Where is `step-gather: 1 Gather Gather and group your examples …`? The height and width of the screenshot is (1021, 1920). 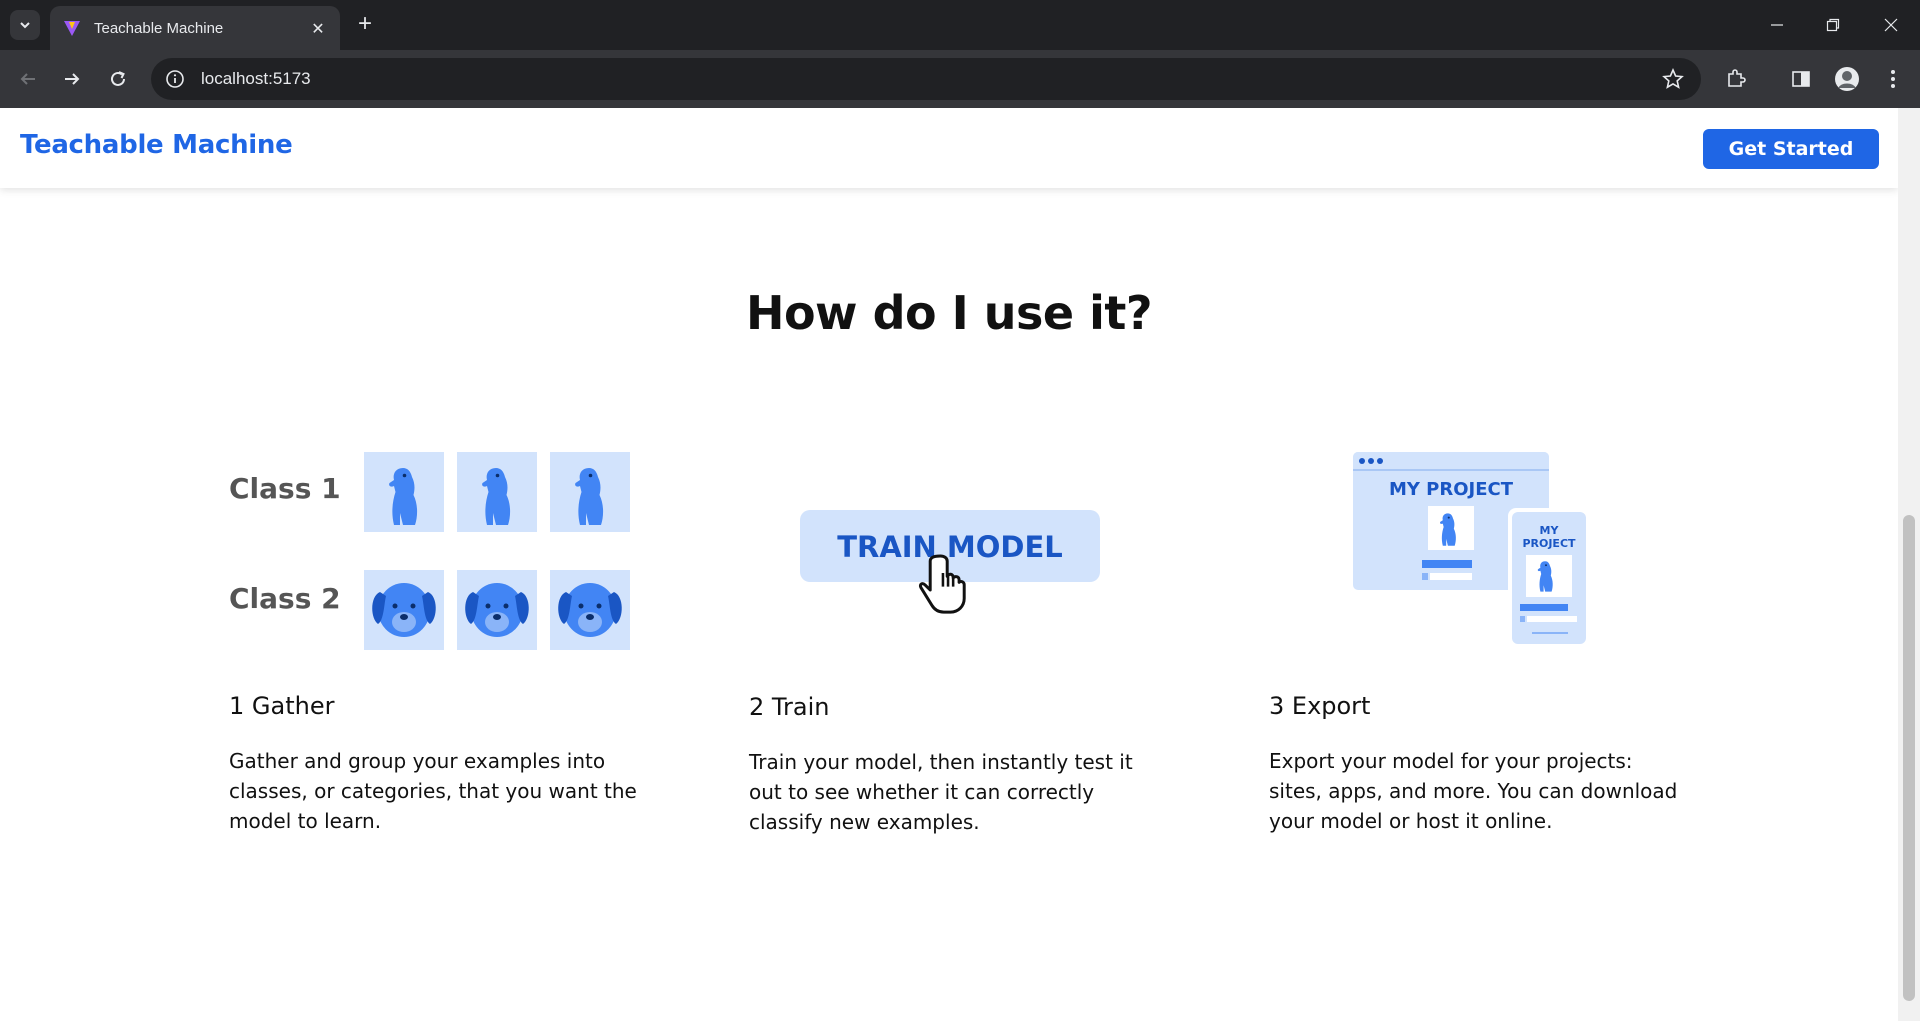 step-gather: 1 Gather Gather and group your examples … is located at coordinates (439, 764).